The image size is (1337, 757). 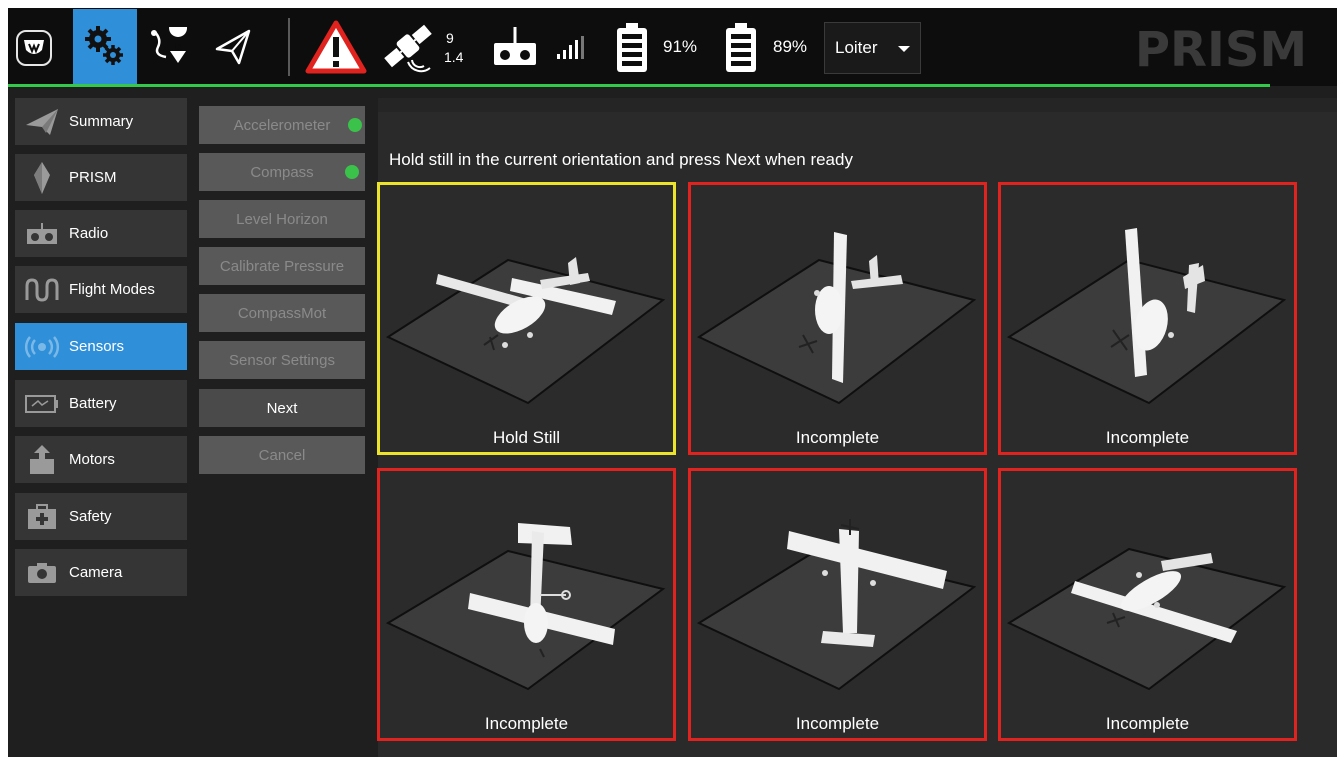 What do you see at coordinates (289, 47) in the screenshot?
I see `toolbar-divider` at bounding box center [289, 47].